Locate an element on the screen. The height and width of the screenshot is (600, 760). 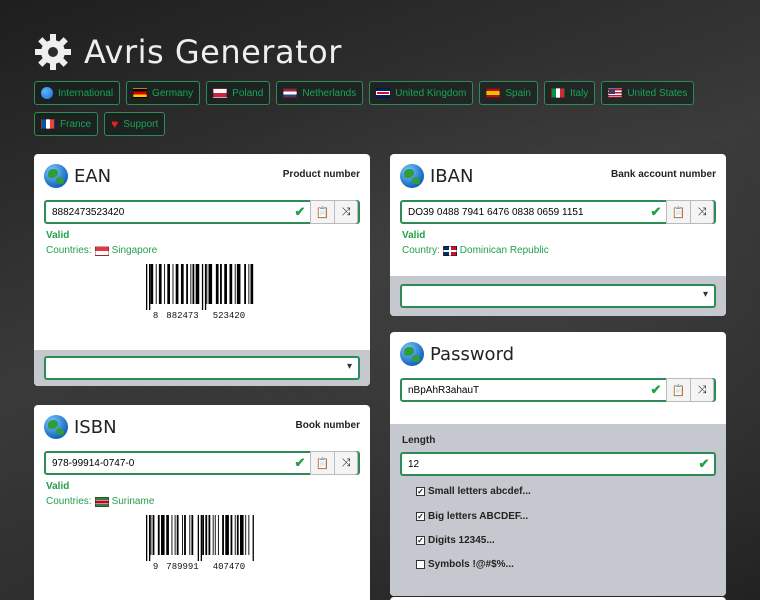
flag-italy-icon is located at coordinates (557, 93).